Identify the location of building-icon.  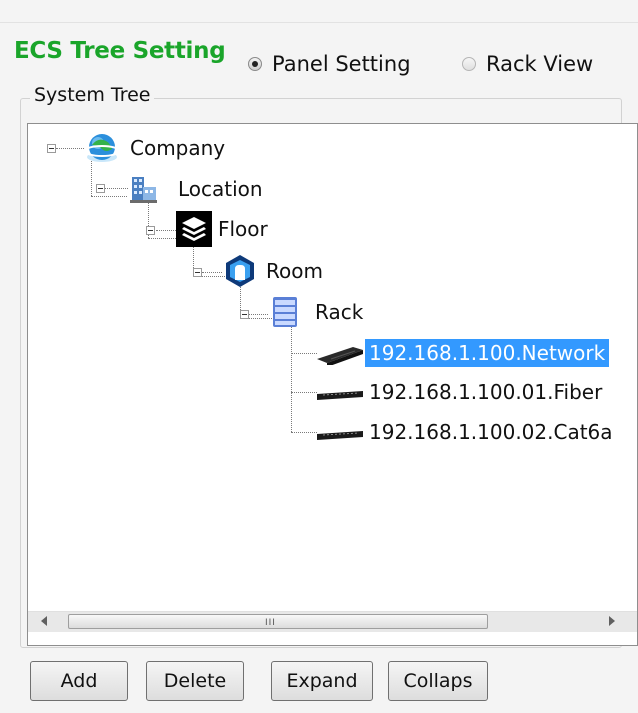
(143, 190).